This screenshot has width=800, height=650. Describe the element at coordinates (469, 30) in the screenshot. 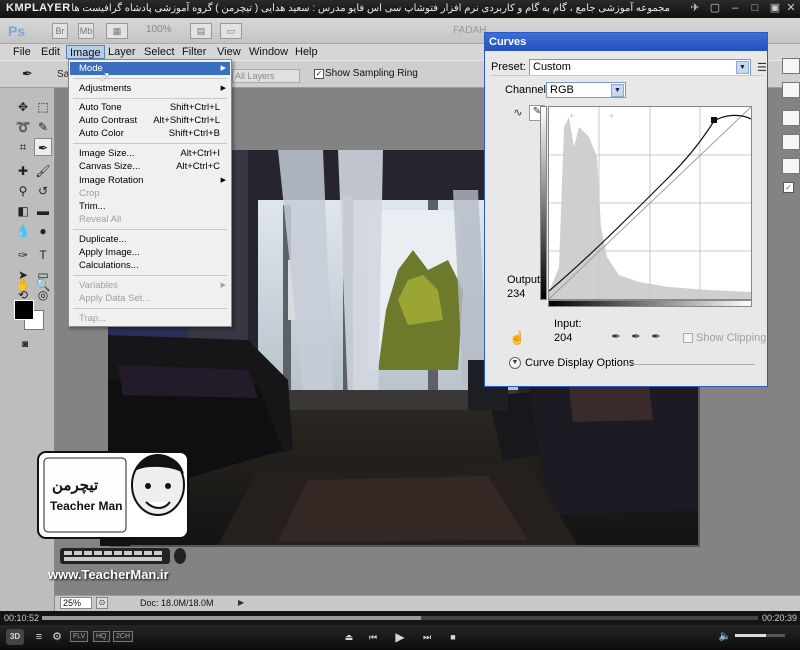

I see `workspace-switcher: FADAH` at that location.